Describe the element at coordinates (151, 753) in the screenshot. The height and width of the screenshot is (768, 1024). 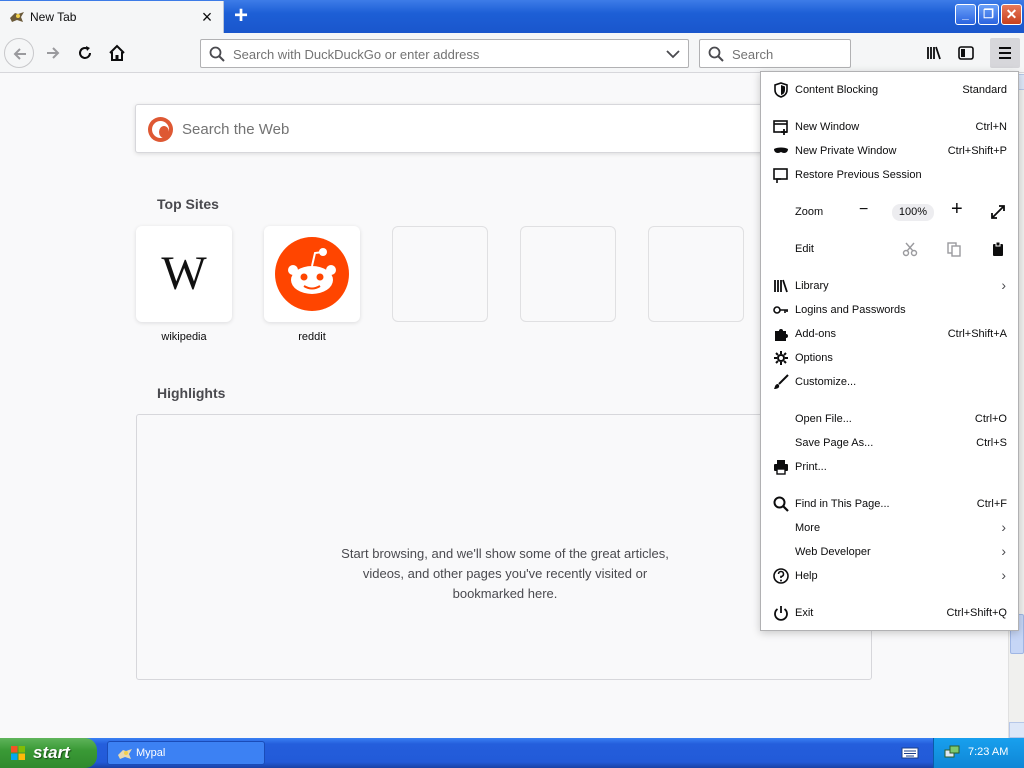
I see `taskbar-item-label: Mypal` at that location.